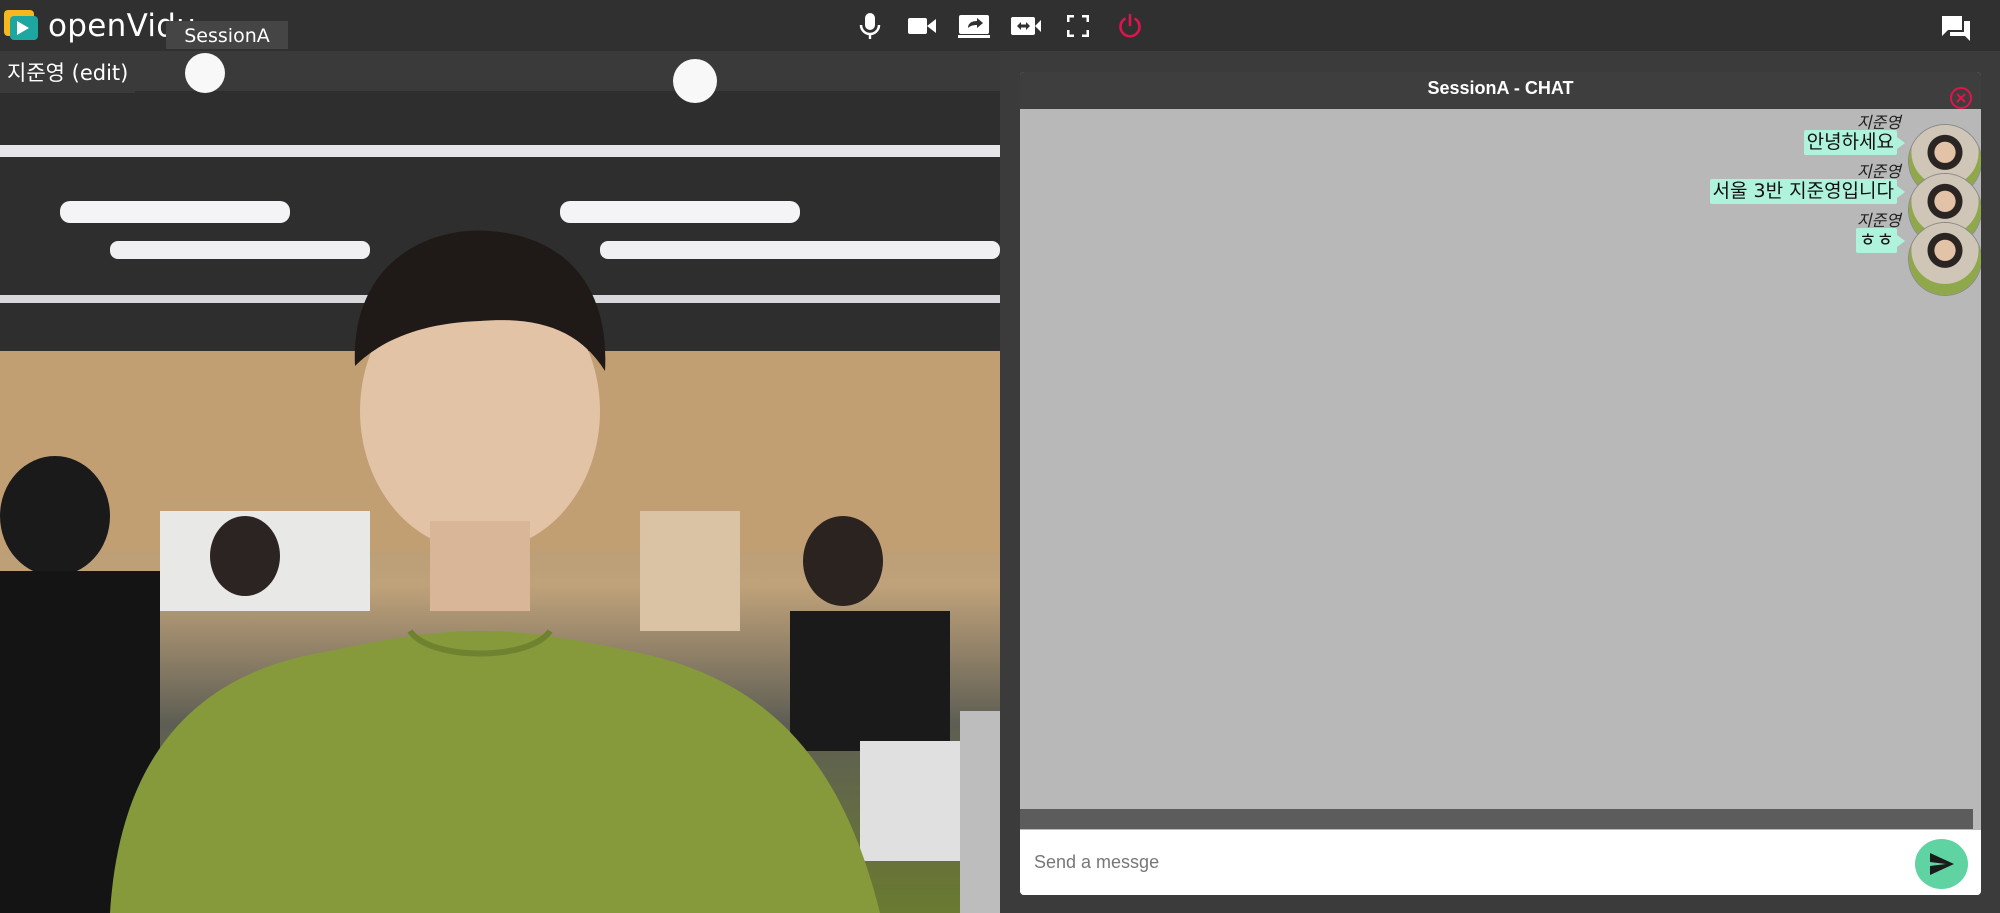 The height and width of the screenshot is (913, 2000). I want to click on message-text: ㅎㅎ, so click(1880, 240).